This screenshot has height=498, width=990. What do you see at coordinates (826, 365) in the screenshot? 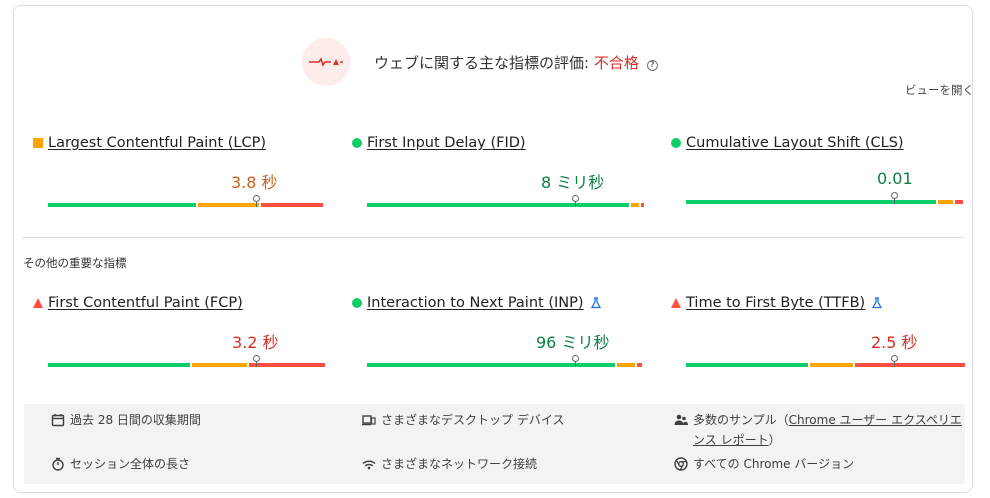
I see `metric-ttfb-distribution-bar` at bounding box center [826, 365].